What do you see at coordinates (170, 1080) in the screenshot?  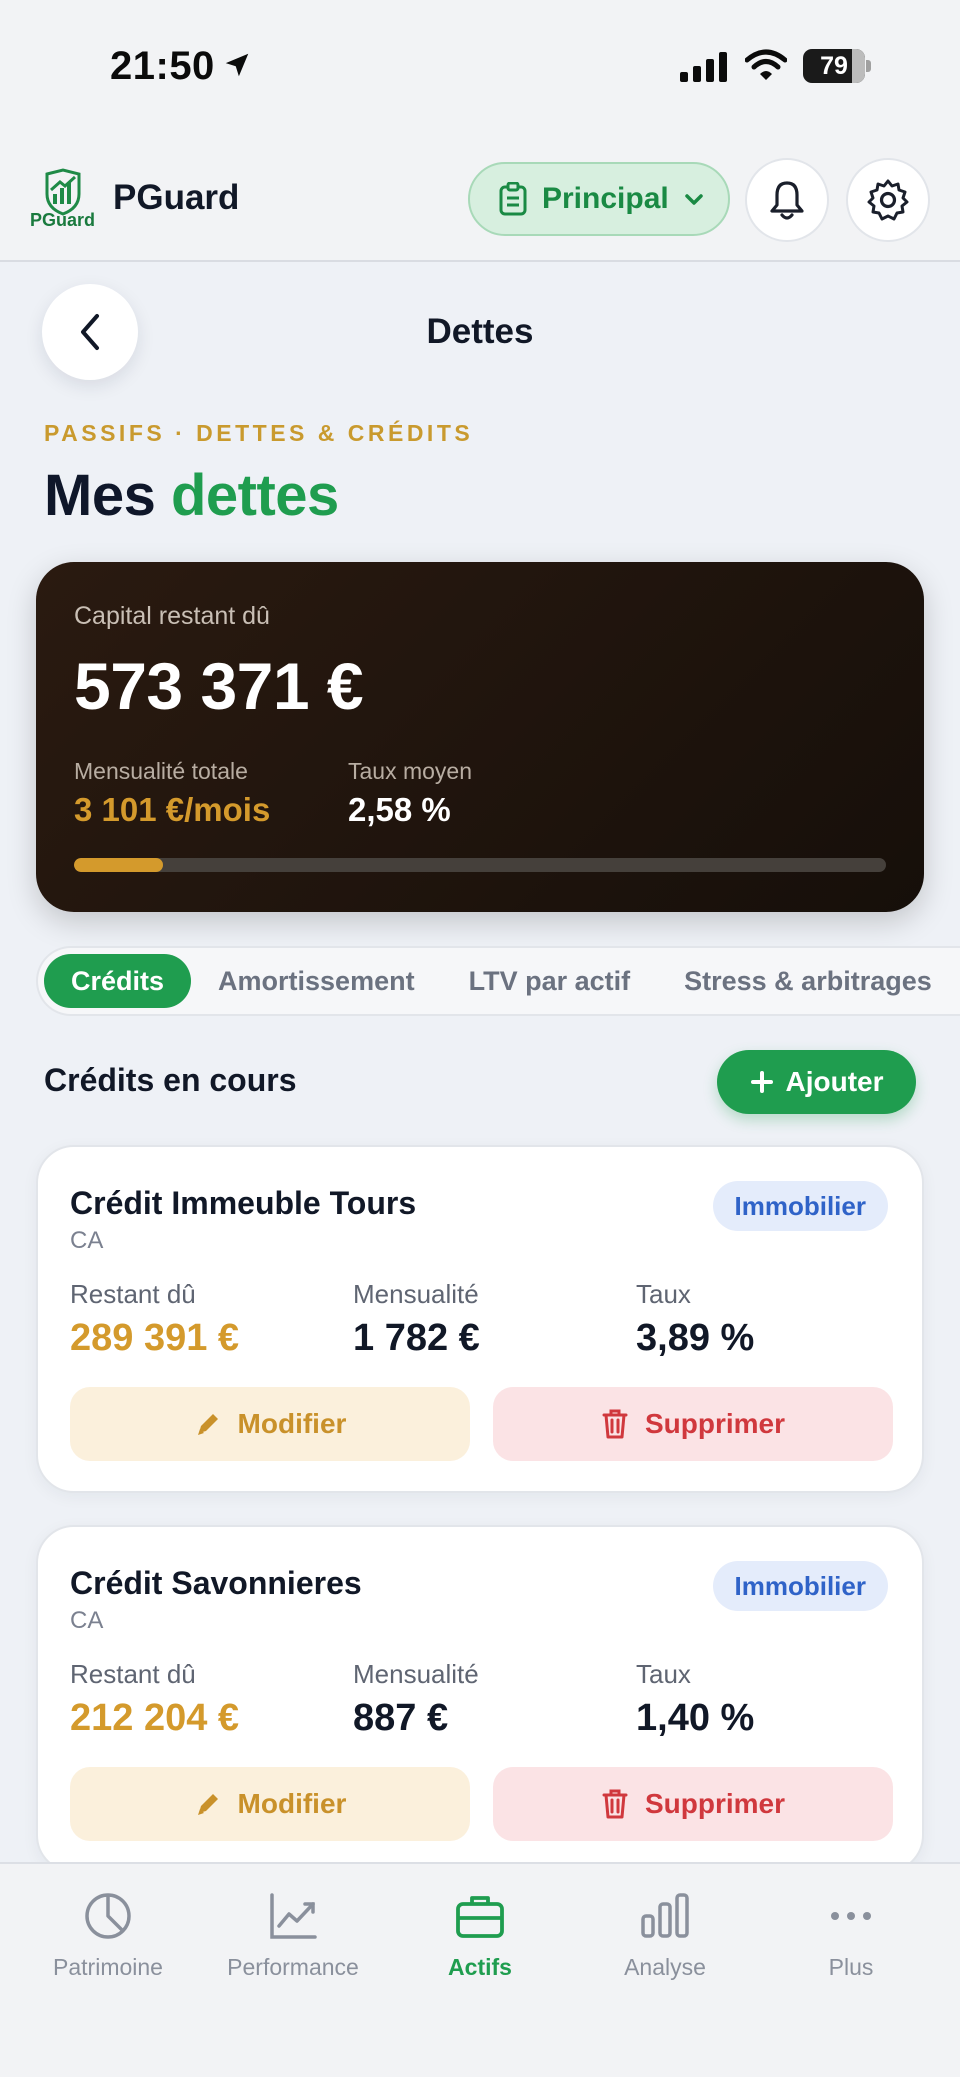 I see `section-title: Crédits en cours` at bounding box center [170, 1080].